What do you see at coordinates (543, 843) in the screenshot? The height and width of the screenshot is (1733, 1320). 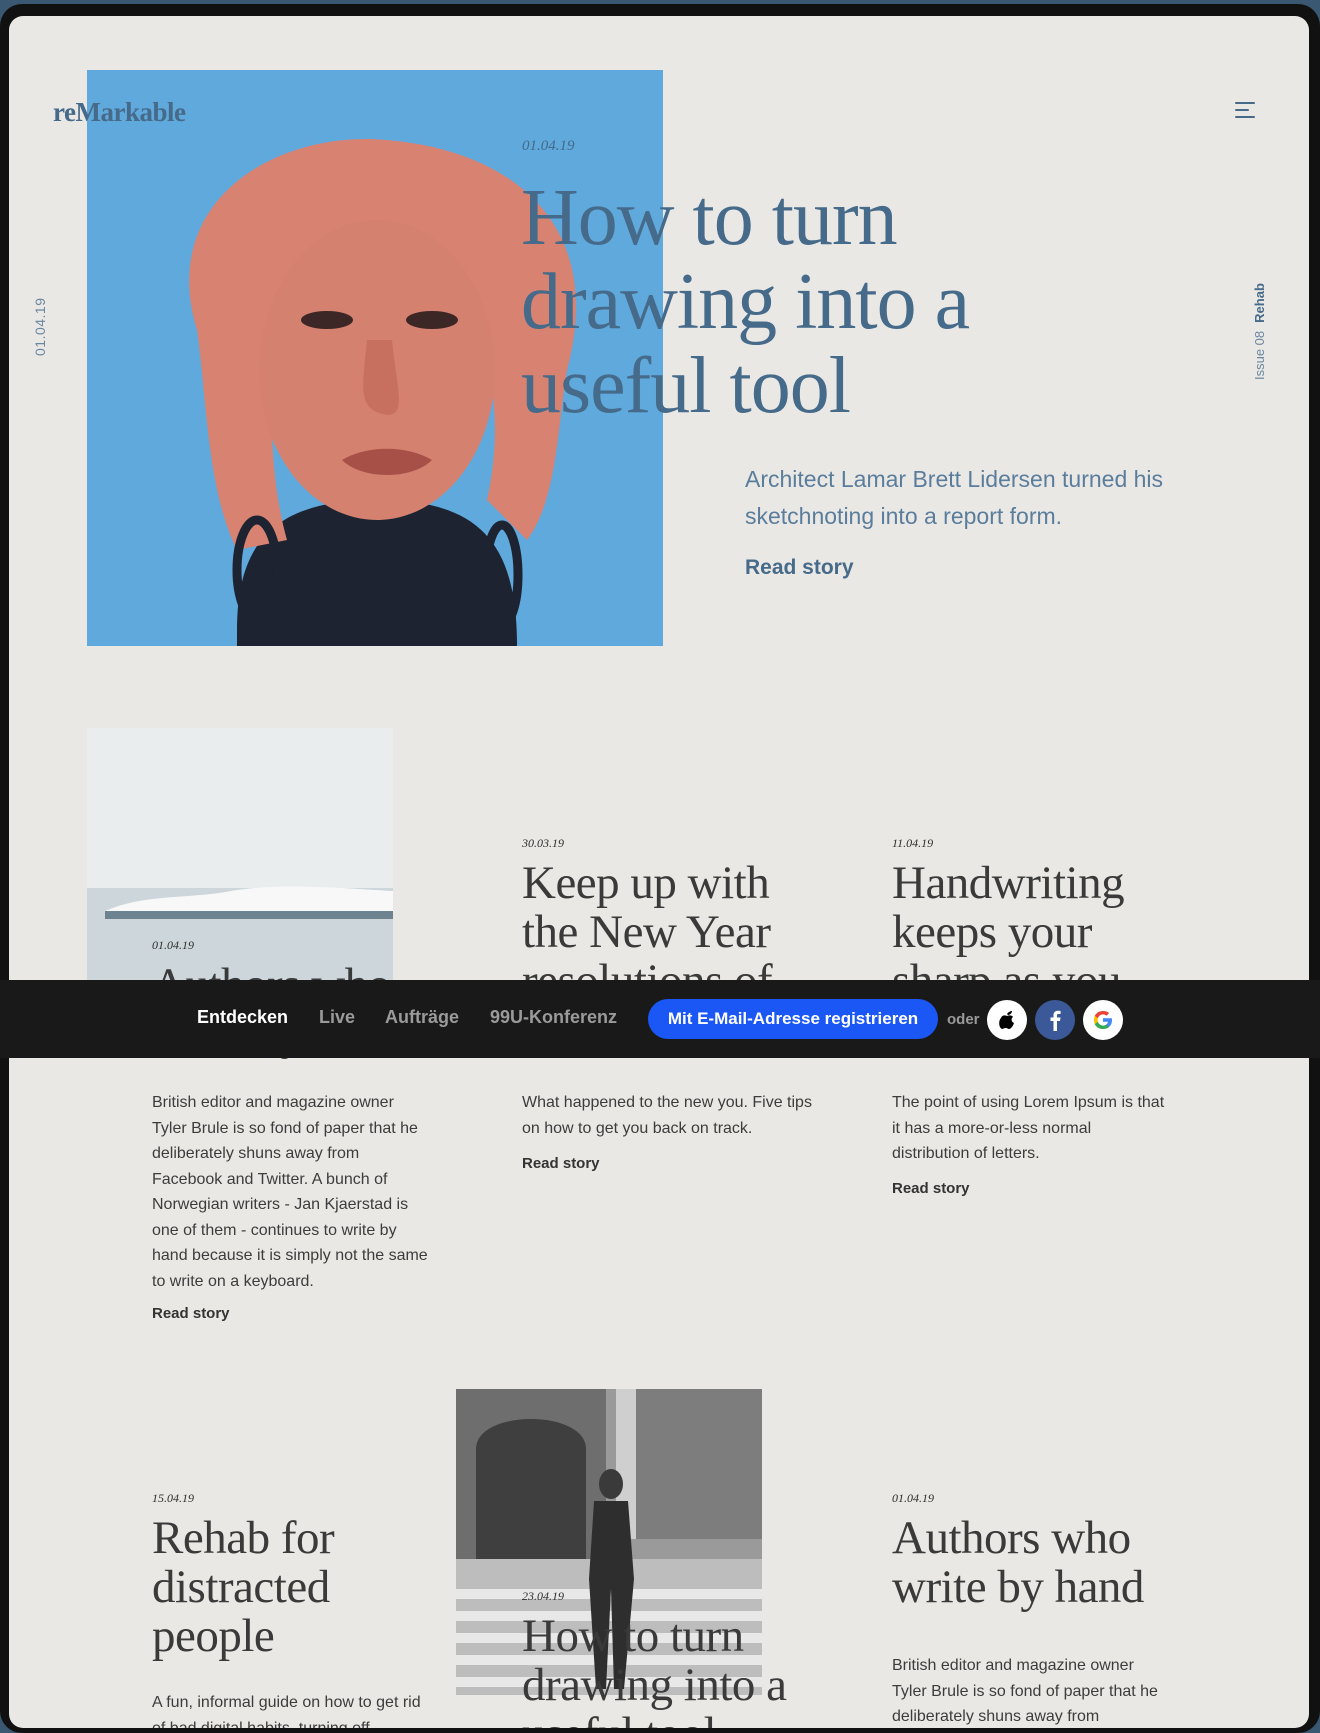 I see `card-date: 30.03.19` at bounding box center [543, 843].